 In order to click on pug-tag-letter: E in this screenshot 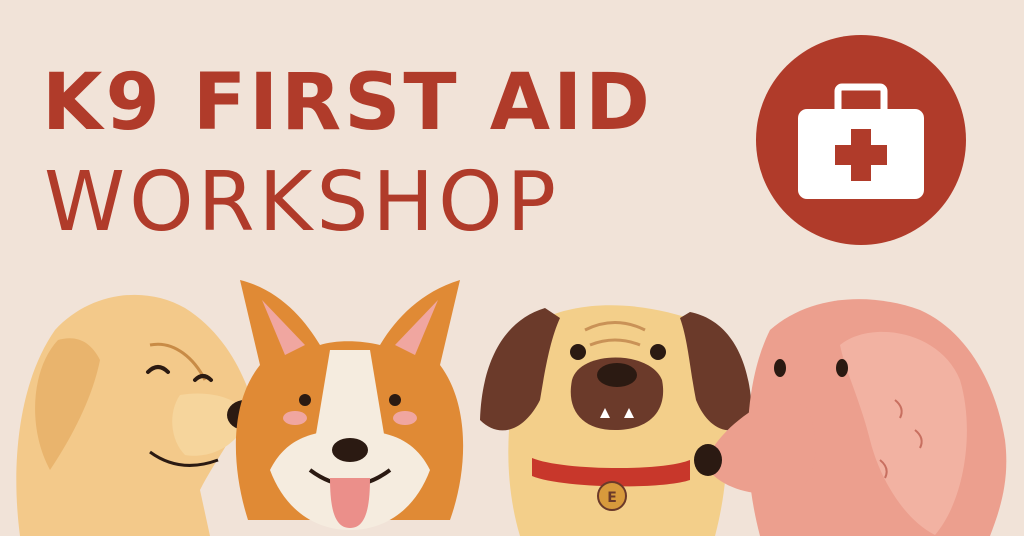, I will do `click(612, 498)`.